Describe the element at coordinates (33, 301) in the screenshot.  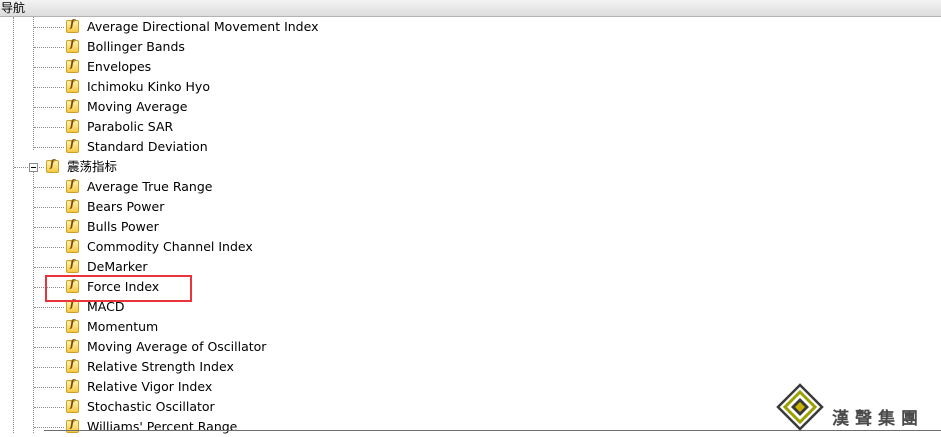
I see `tree-guide-oscillators` at that location.